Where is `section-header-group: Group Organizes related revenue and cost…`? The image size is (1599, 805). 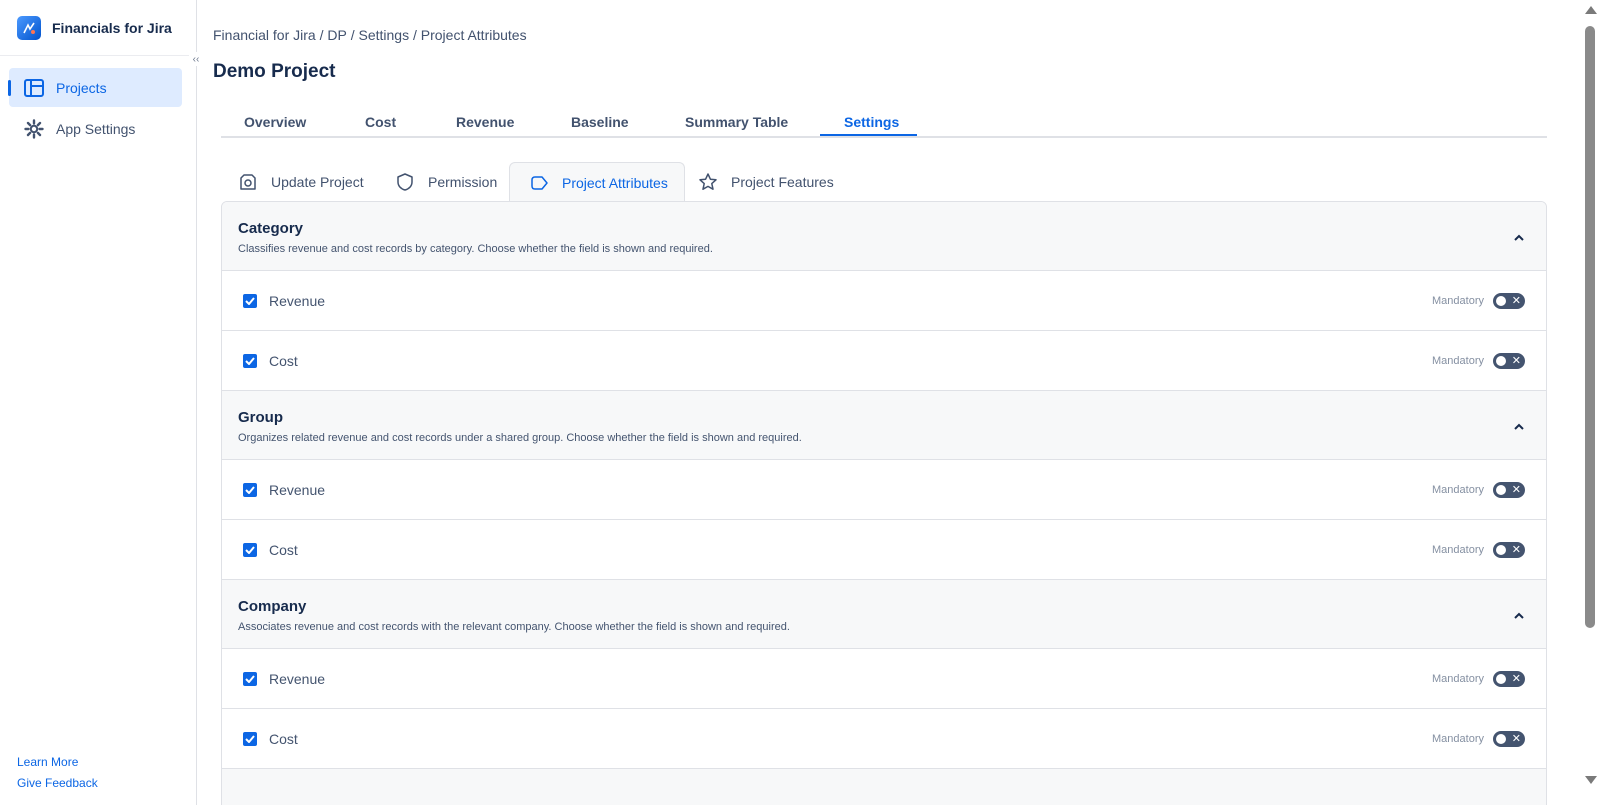
section-header-group: Group Organizes related revenue and cost… is located at coordinates (884, 425).